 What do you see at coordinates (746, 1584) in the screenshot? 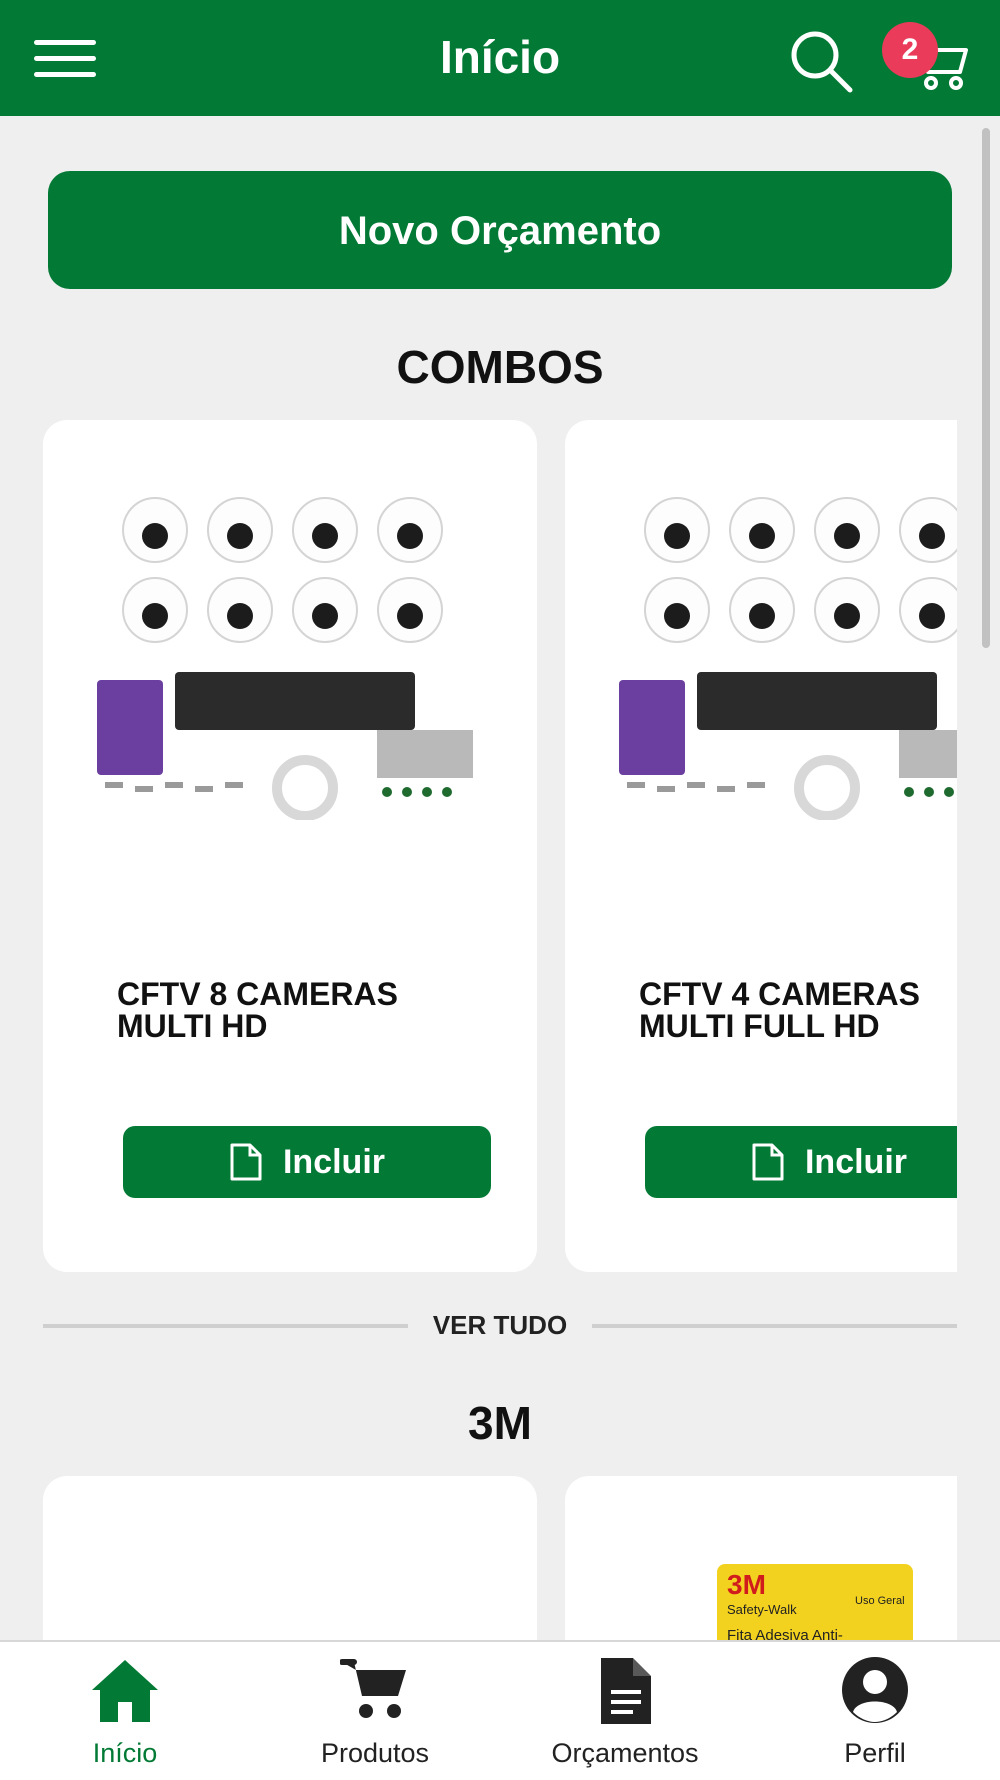
I see `brand-logo: 3M` at bounding box center [746, 1584].